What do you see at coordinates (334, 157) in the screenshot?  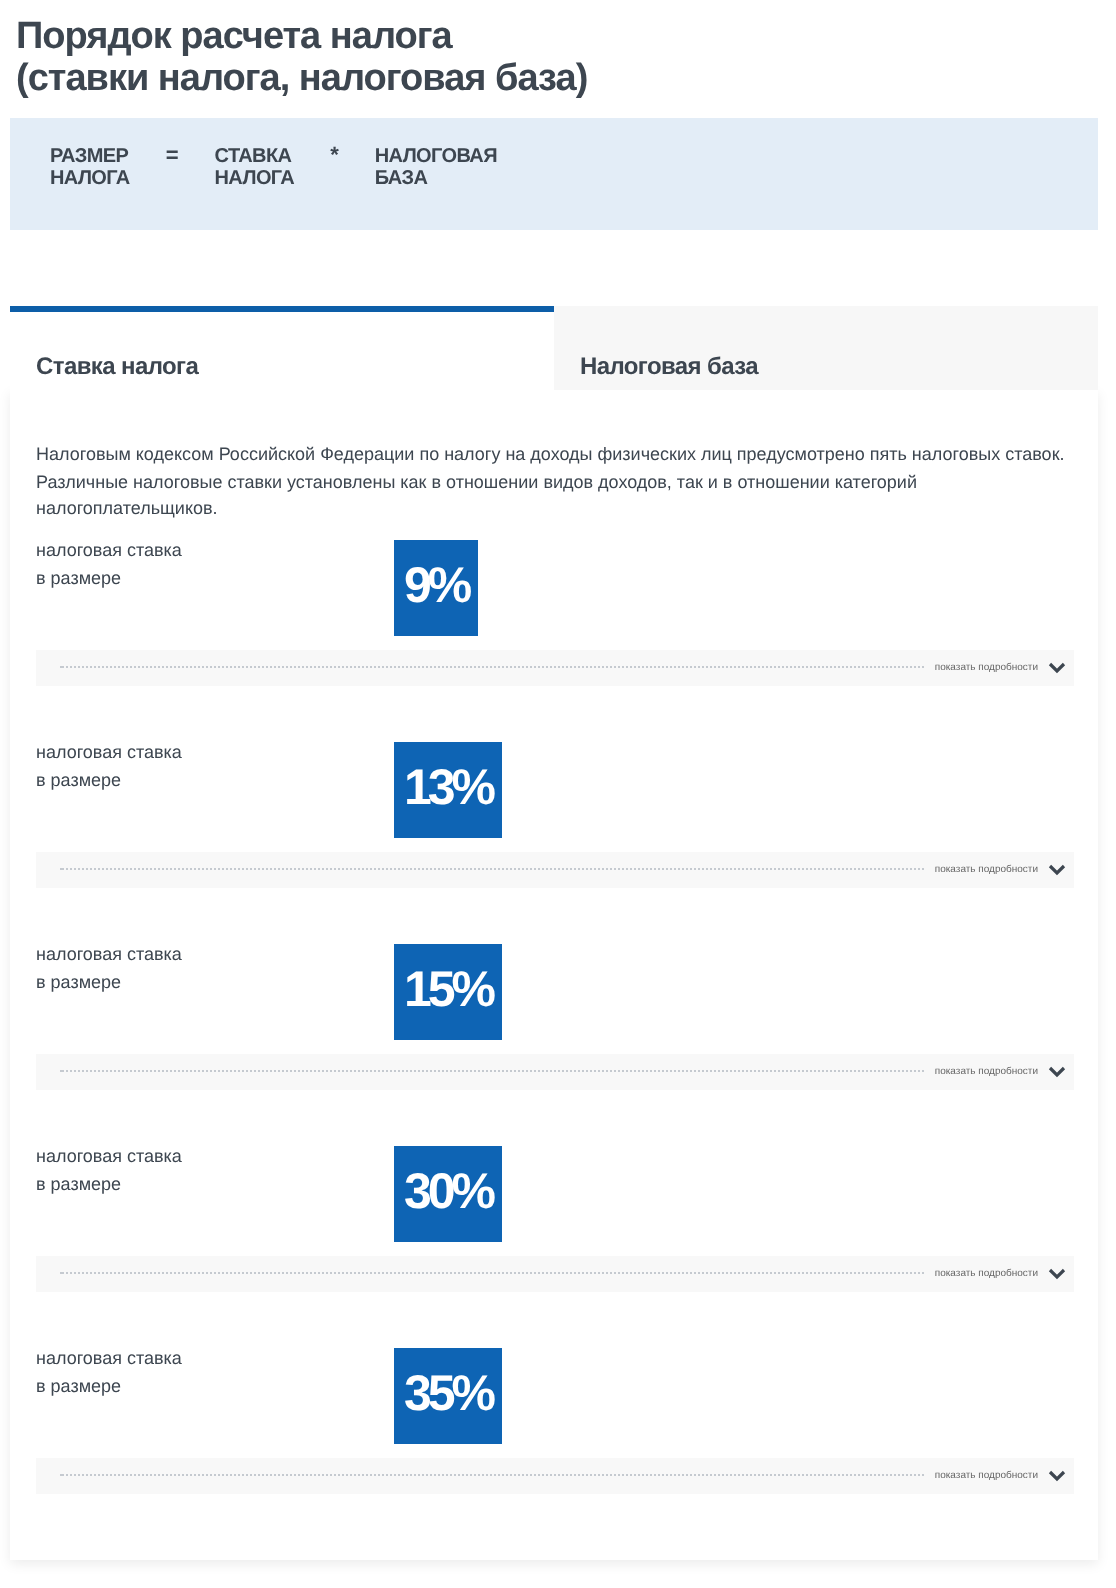 I see `formula-operator: *` at bounding box center [334, 157].